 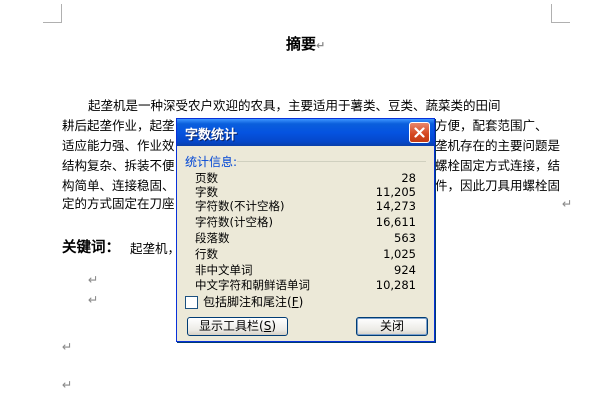 What do you see at coordinates (252, 285) in the screenshot?
I see `stat-label: 中文字符和朝鲜语单词` at bounding box center [252, 285].